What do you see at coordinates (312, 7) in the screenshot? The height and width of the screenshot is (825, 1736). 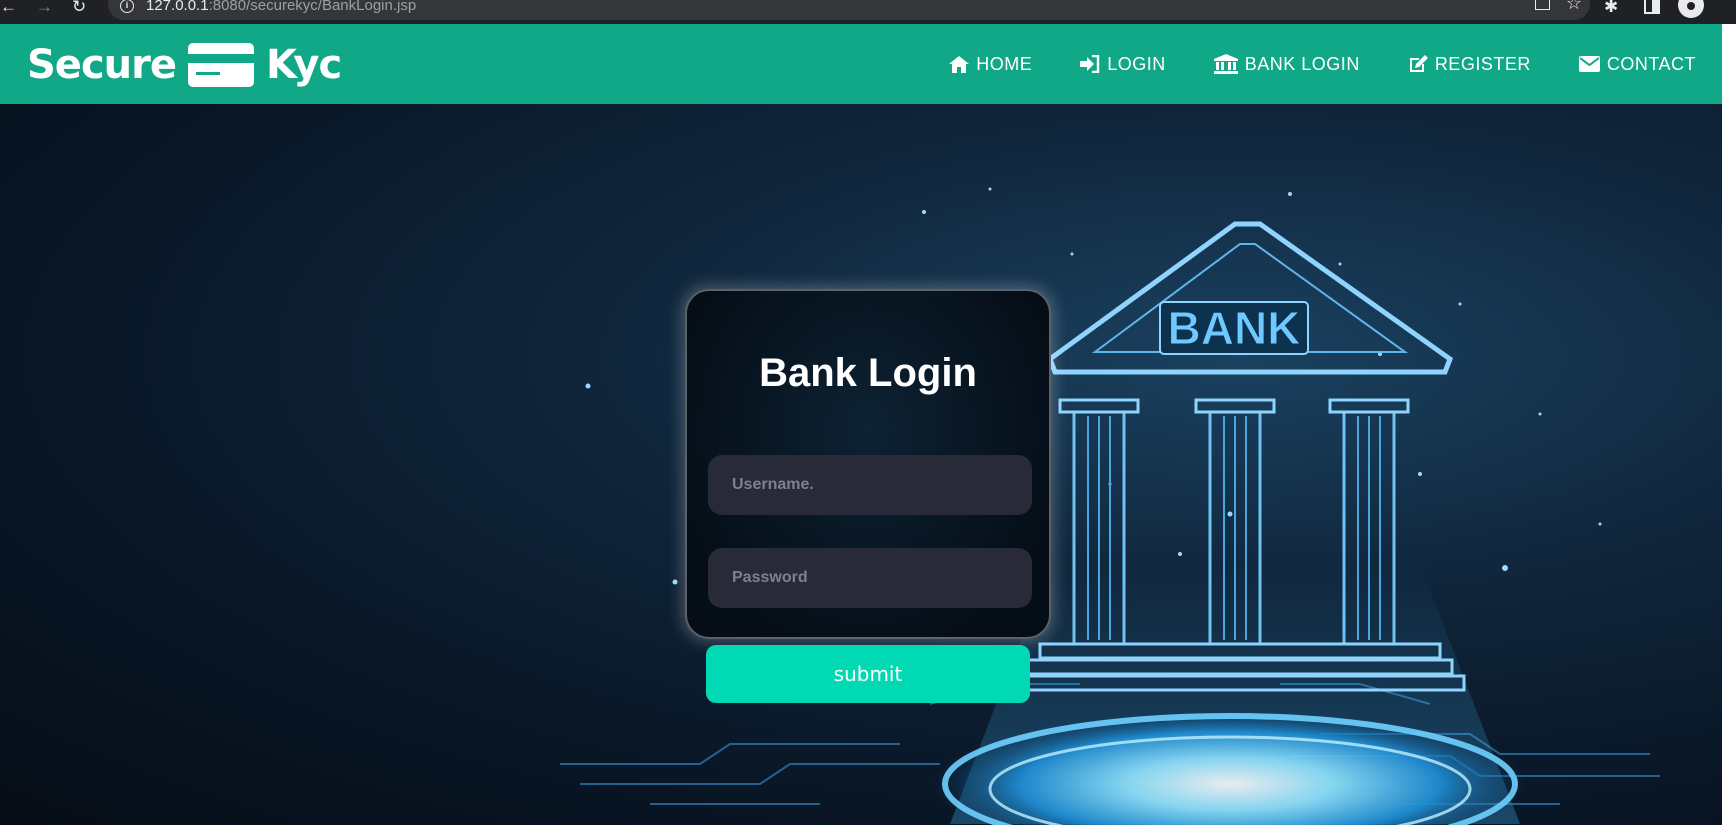 I see `url-path: :8080/securekyc/BankLogin.jsp` at bounding box center [312, 7].